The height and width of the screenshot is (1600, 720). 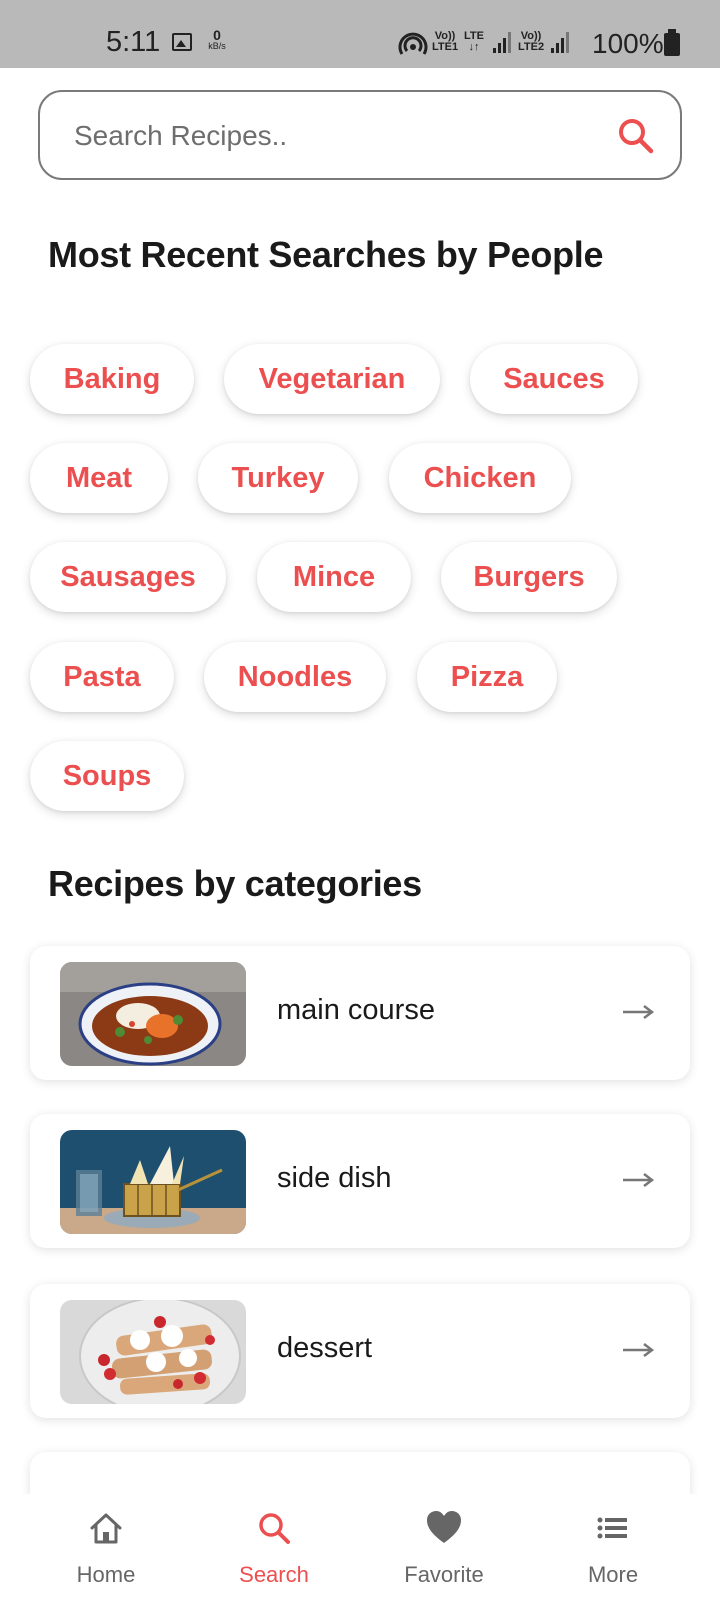 I want to click on category-label: main course, so click(x=356, y=1010).